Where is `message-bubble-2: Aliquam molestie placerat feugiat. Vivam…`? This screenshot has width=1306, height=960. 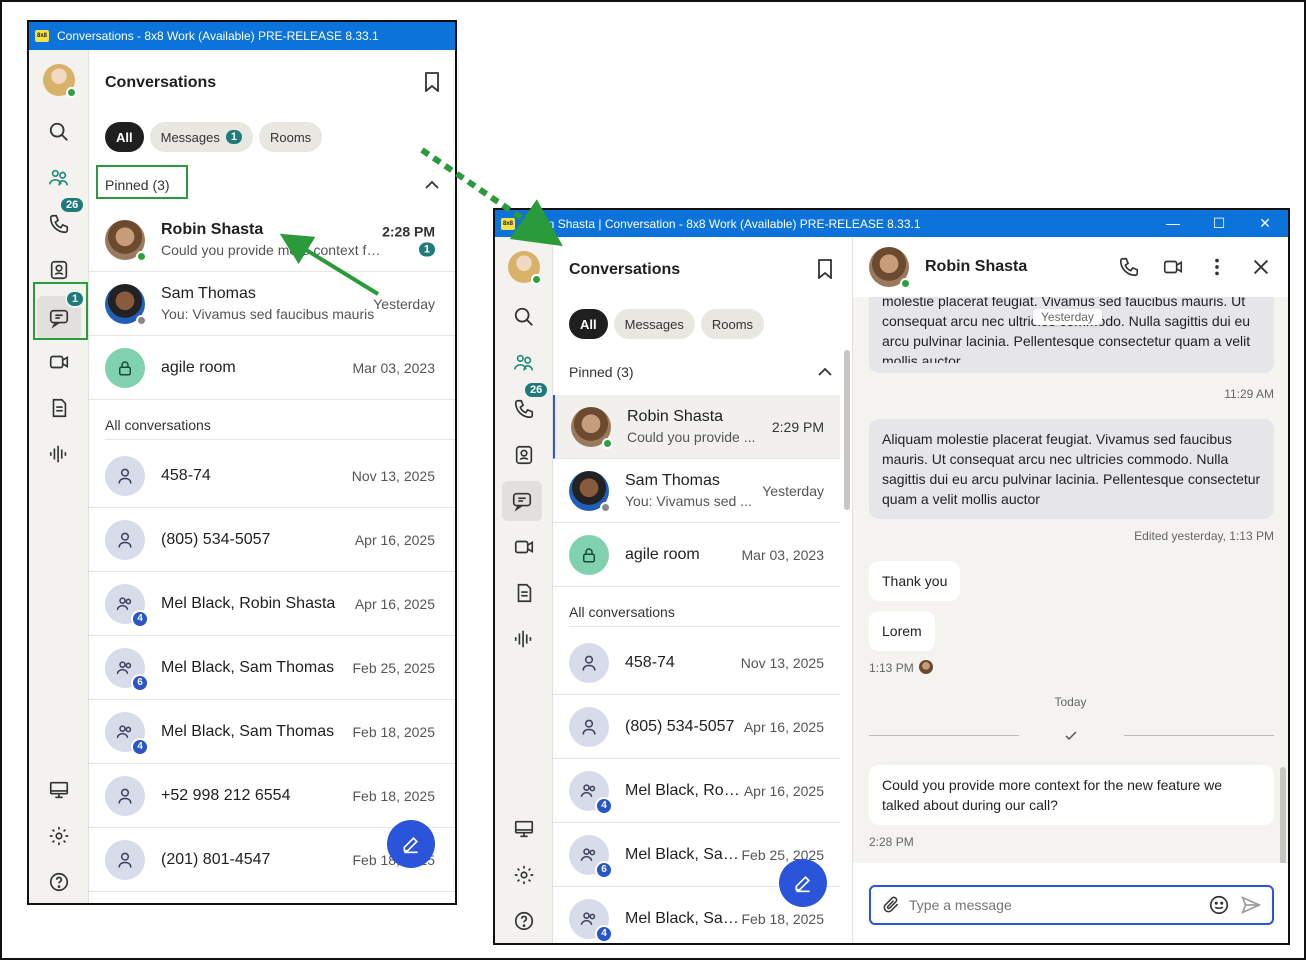
message-bubble-2: Aliquam molestie placerat feugiat. Vivam… is located at coordinates (1071, 469).